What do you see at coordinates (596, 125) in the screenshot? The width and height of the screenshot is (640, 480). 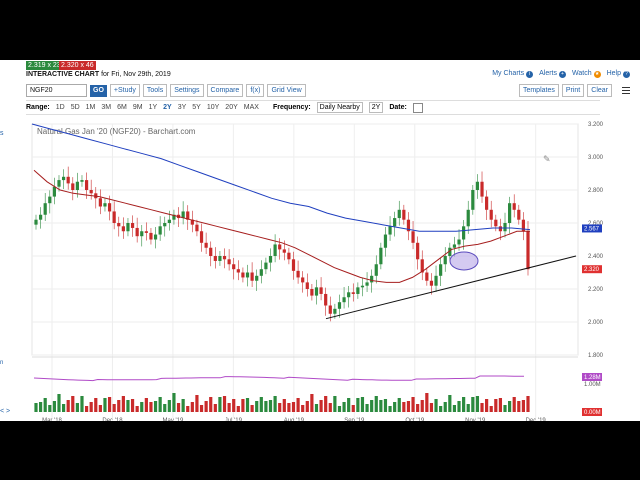 I see `y-tick-label: 3.200` at bounding box center [596, 125].